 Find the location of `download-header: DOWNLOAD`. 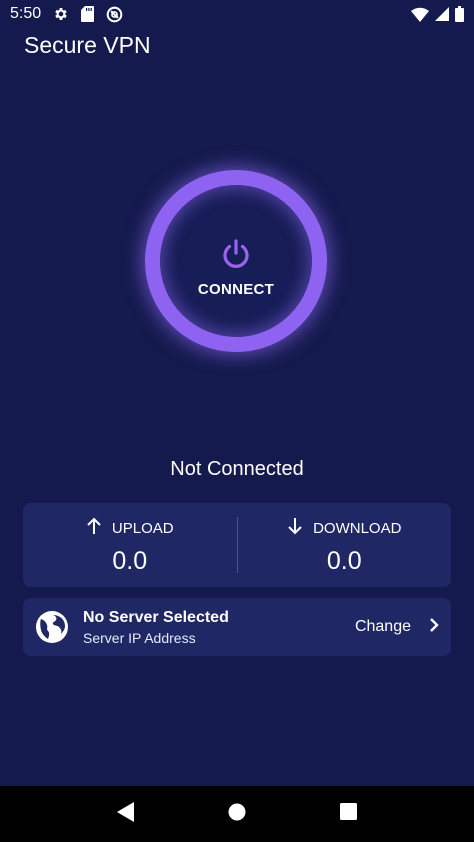

download-header: DOWNLOAD is located at coordinates (344, 528).